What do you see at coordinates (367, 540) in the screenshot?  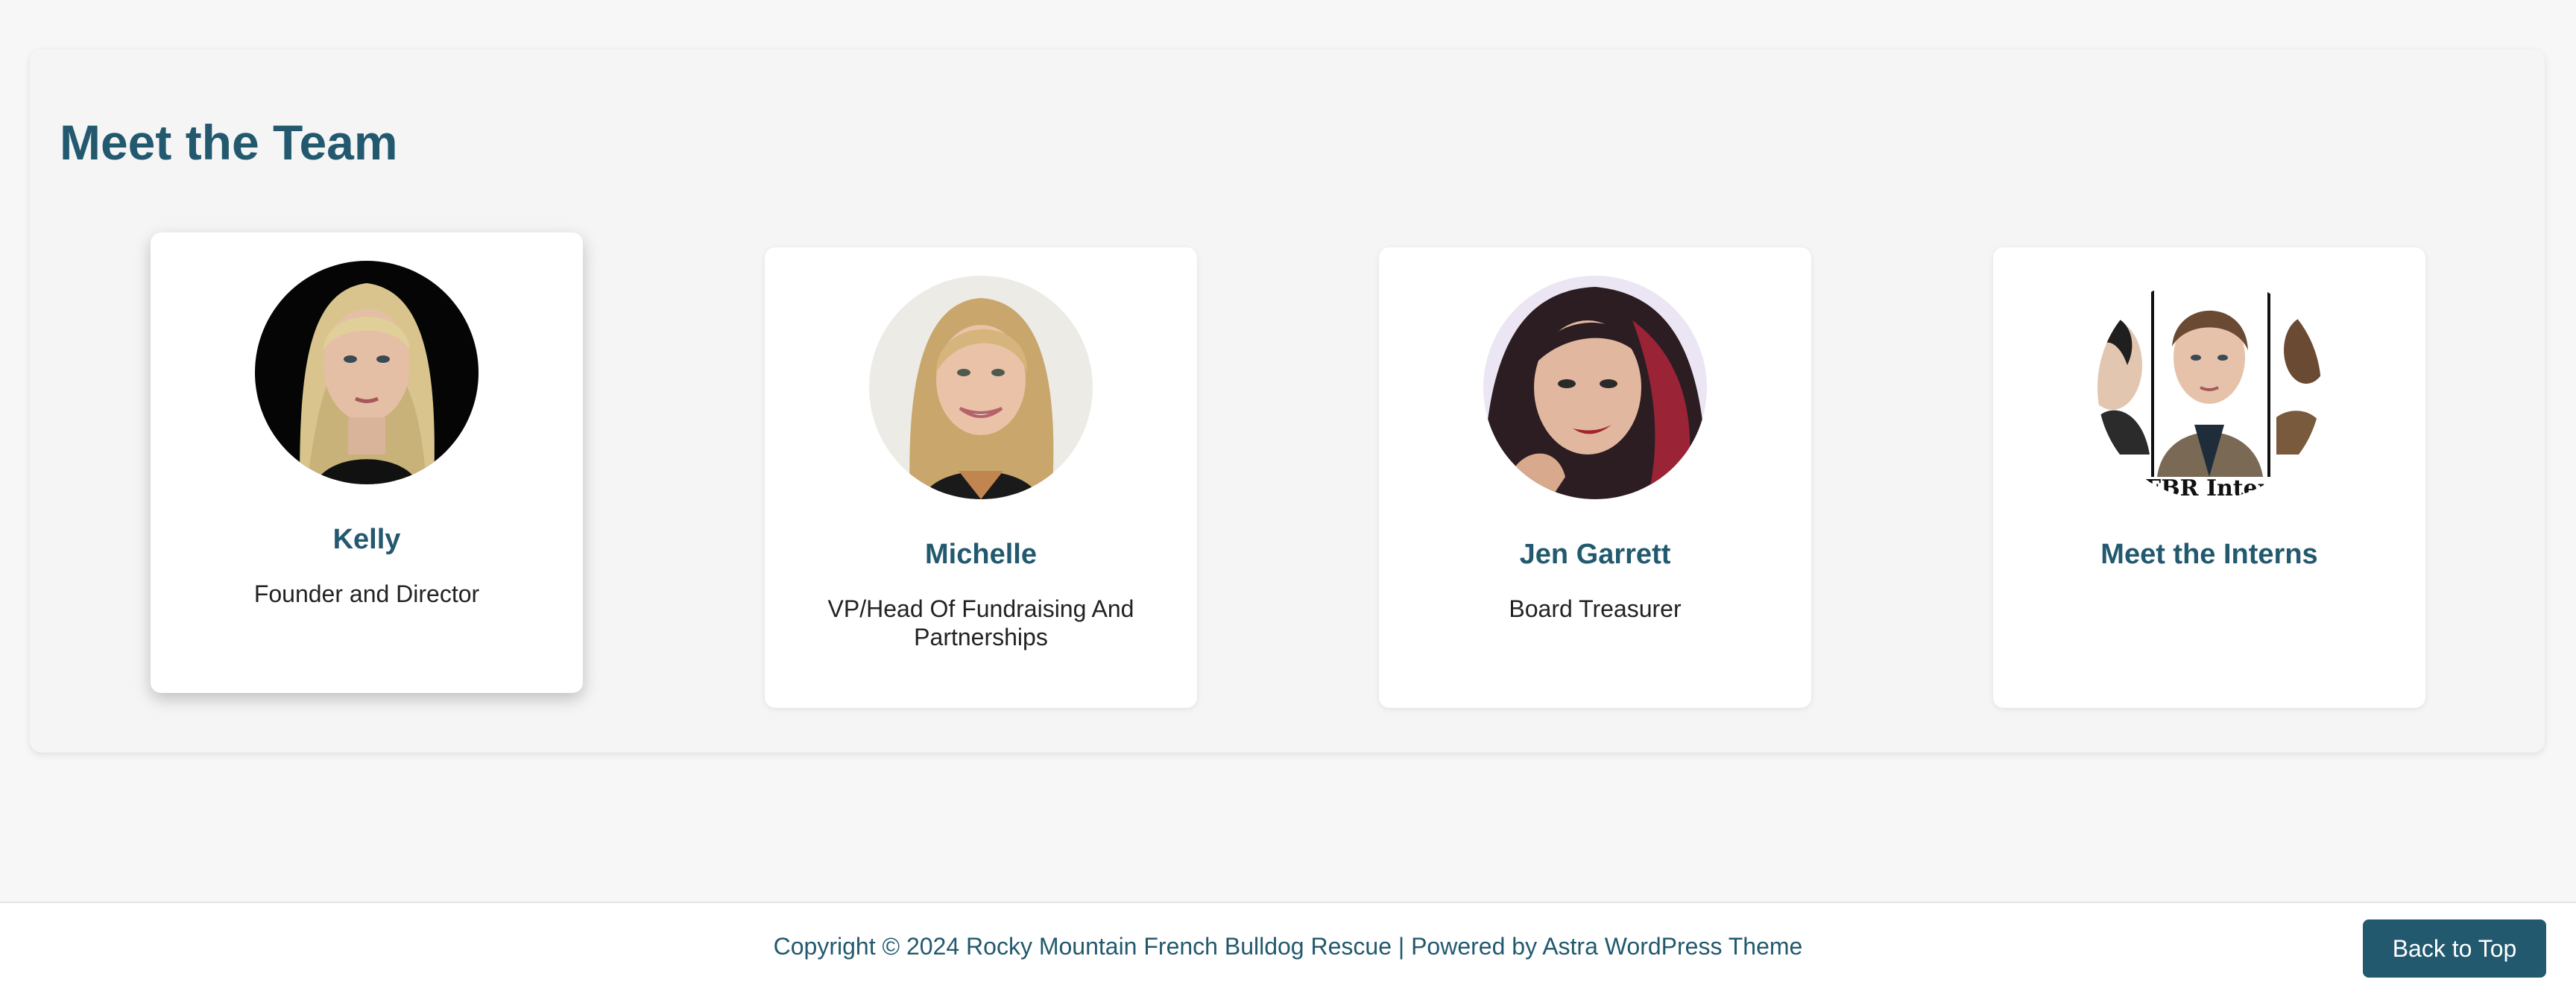 I see `member-name: Kelly` at bounding box center [367, 540].